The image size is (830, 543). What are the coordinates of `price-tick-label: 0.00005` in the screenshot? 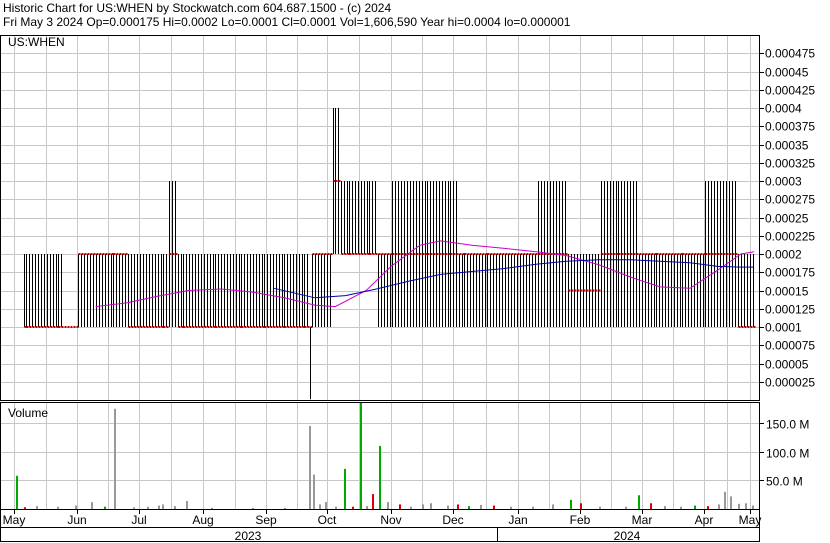 It's located at (787, 365).